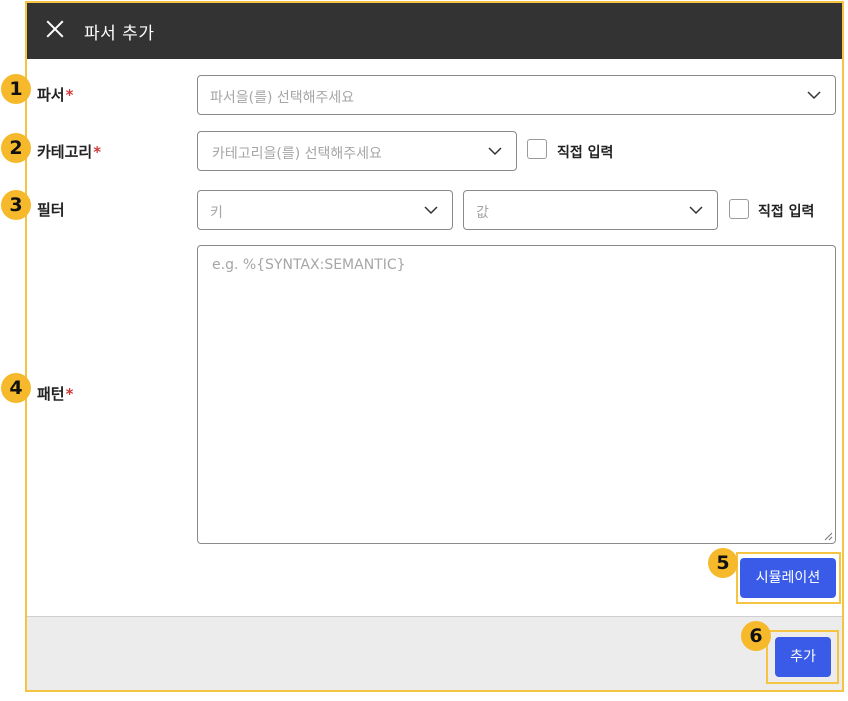  Describe the element at coordinates (16, 388) in the screenshot. I see `annotation-badge-4: 4` at that location.